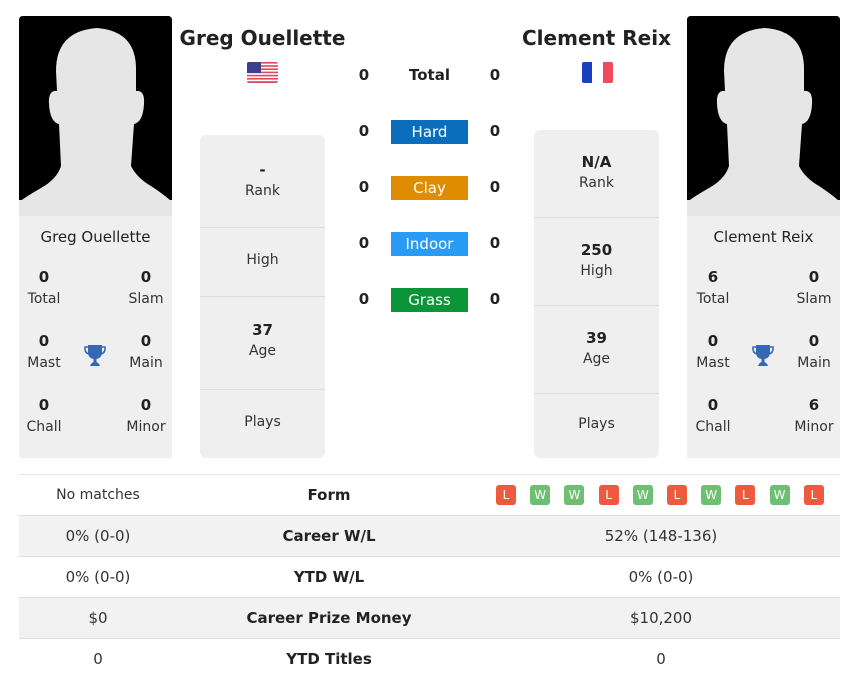  I want to click on player2-rank-box: N/A Rank 250 High 39 Age Plays, so click(596, 294).